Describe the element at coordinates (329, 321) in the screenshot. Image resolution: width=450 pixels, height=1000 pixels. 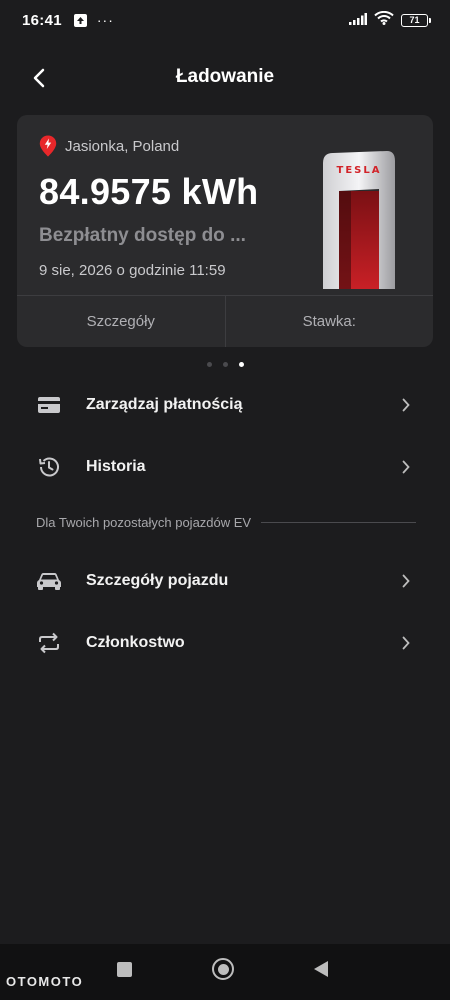
I see `rate-button: Stawka:` at that location.